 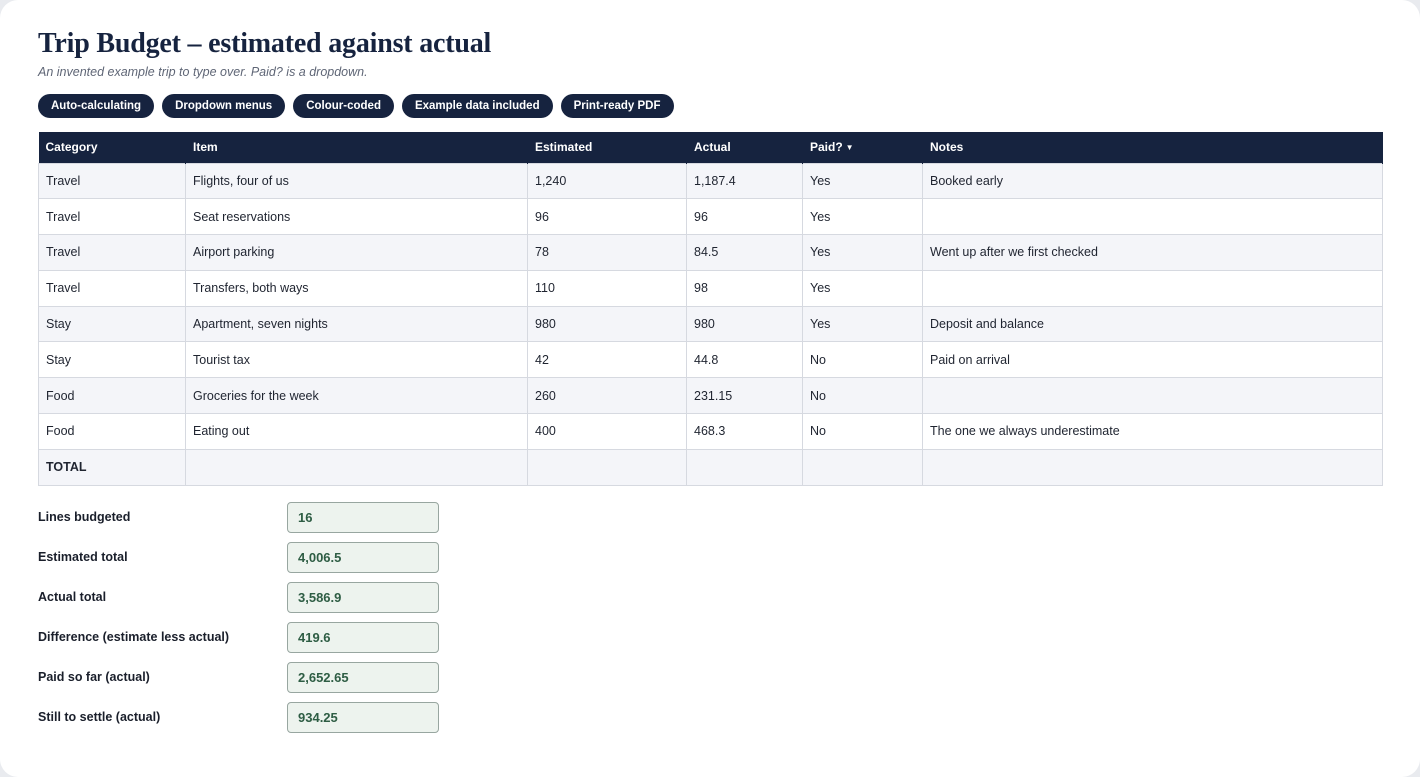 What do you see at coordinates (72, 597) in the screenshot?
I see `summary-label: Actual total` at bounding box center [72, 597].